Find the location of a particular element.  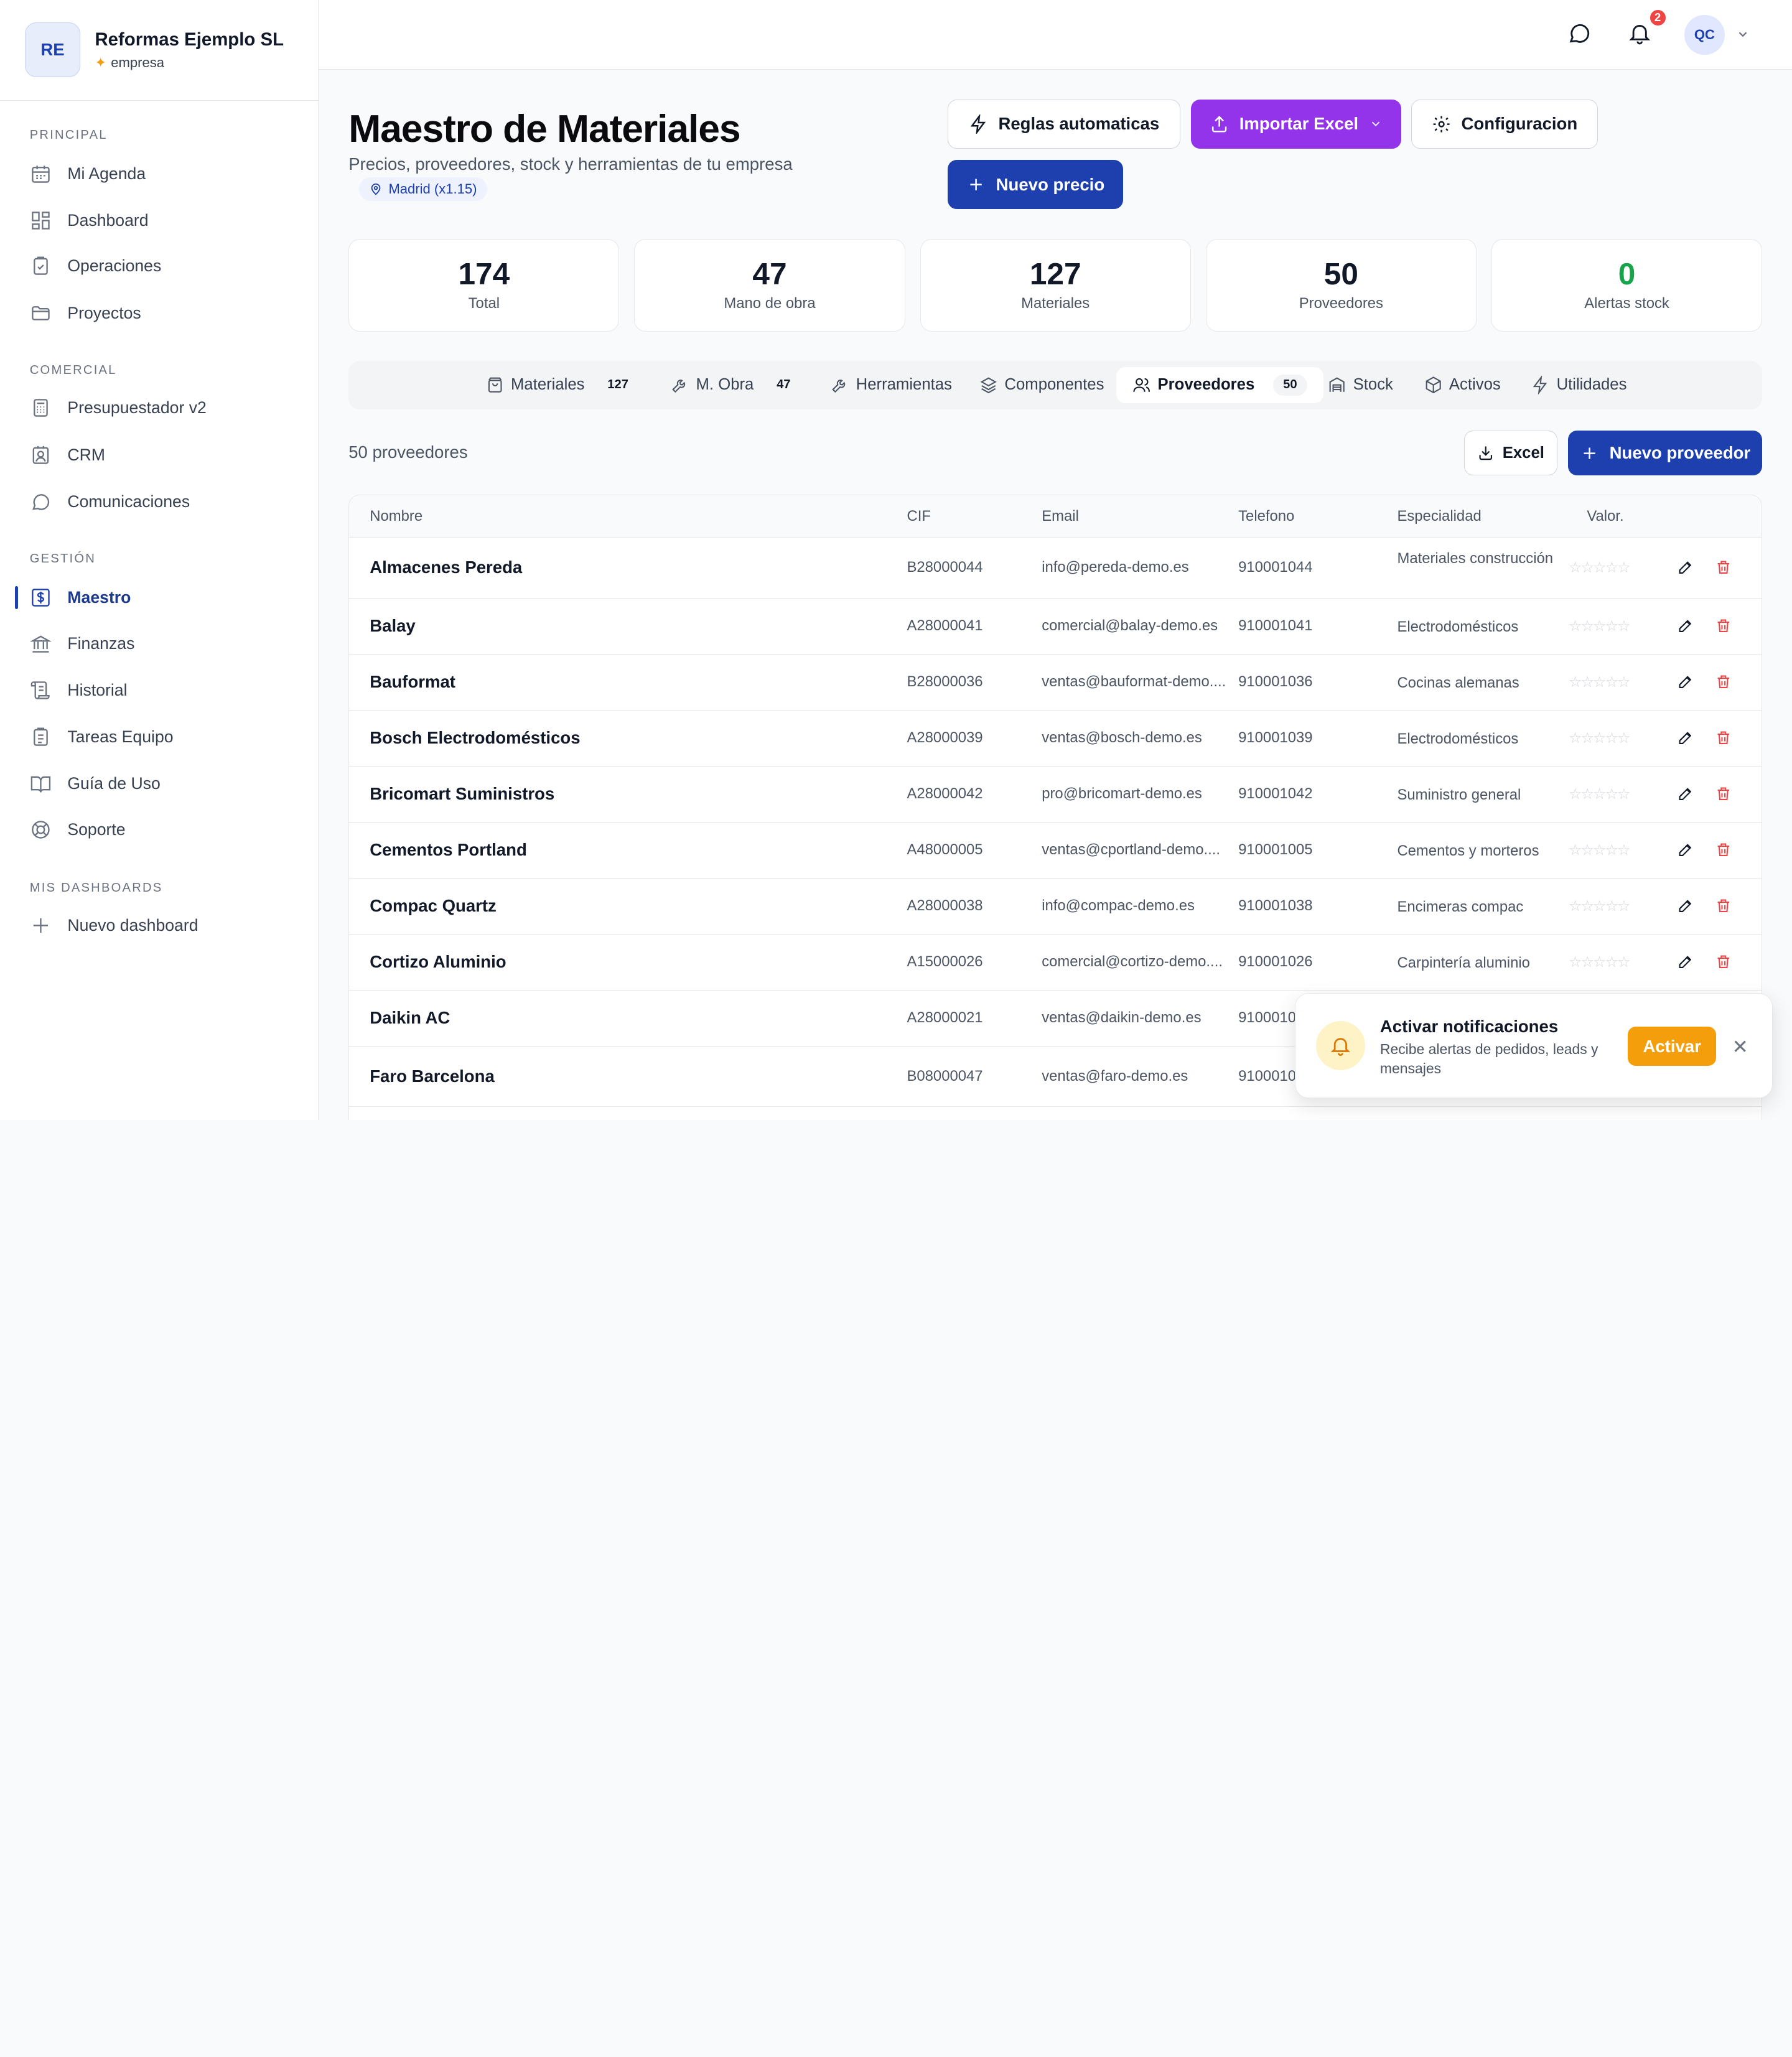

active-indicator is located at coordinates (16, 597).